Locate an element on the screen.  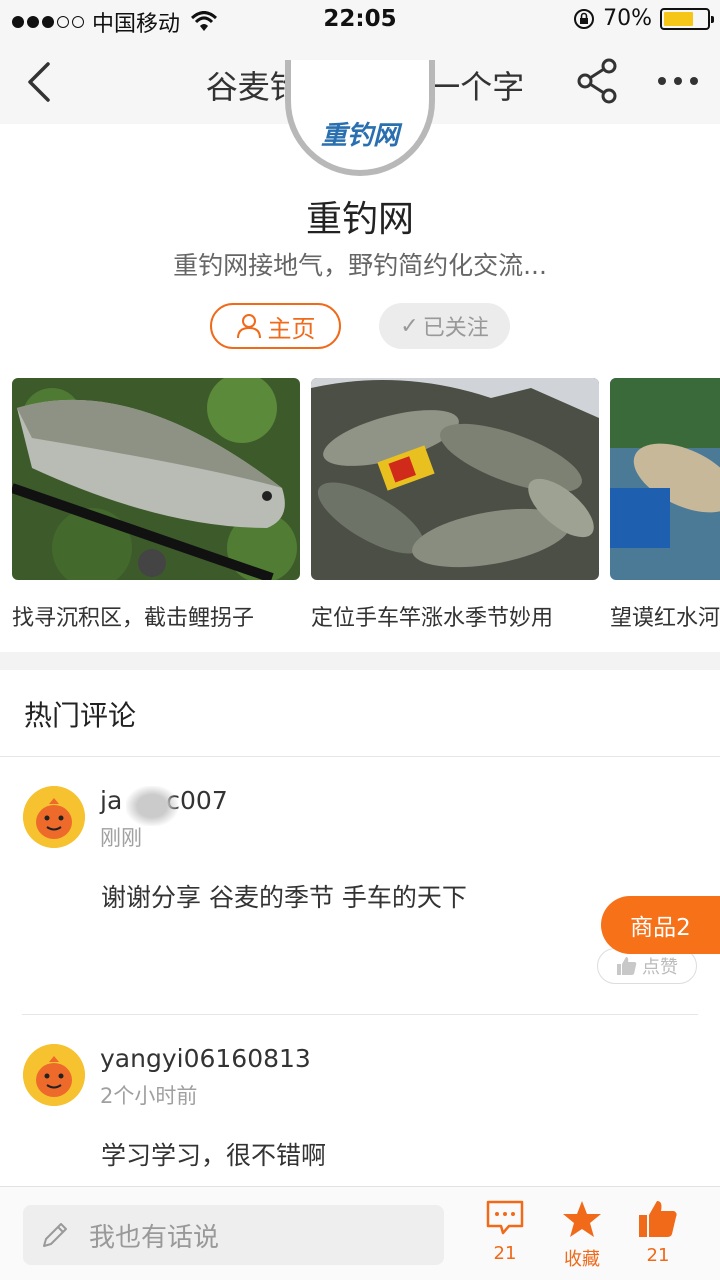
like-button-bottom: 21 is located at coordinates (658, 1232).